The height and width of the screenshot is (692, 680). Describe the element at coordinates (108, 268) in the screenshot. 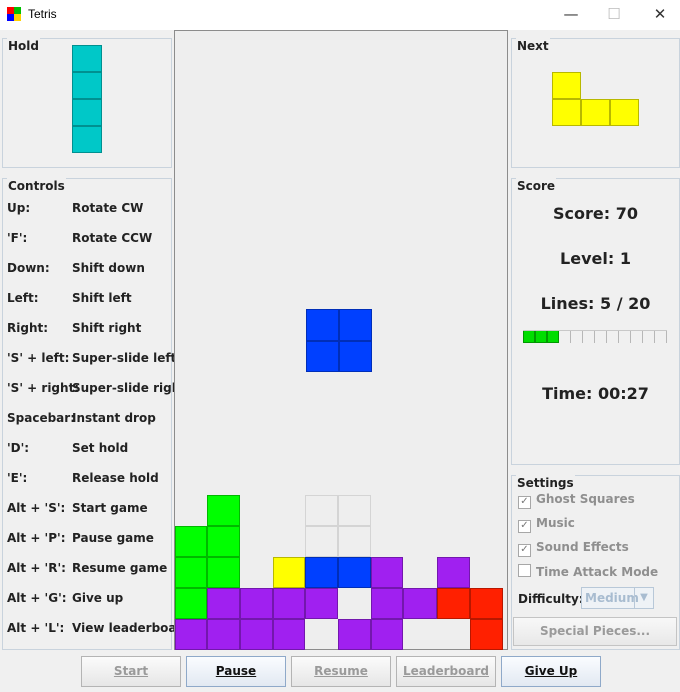

I see `control-action: Shift down` at that location.